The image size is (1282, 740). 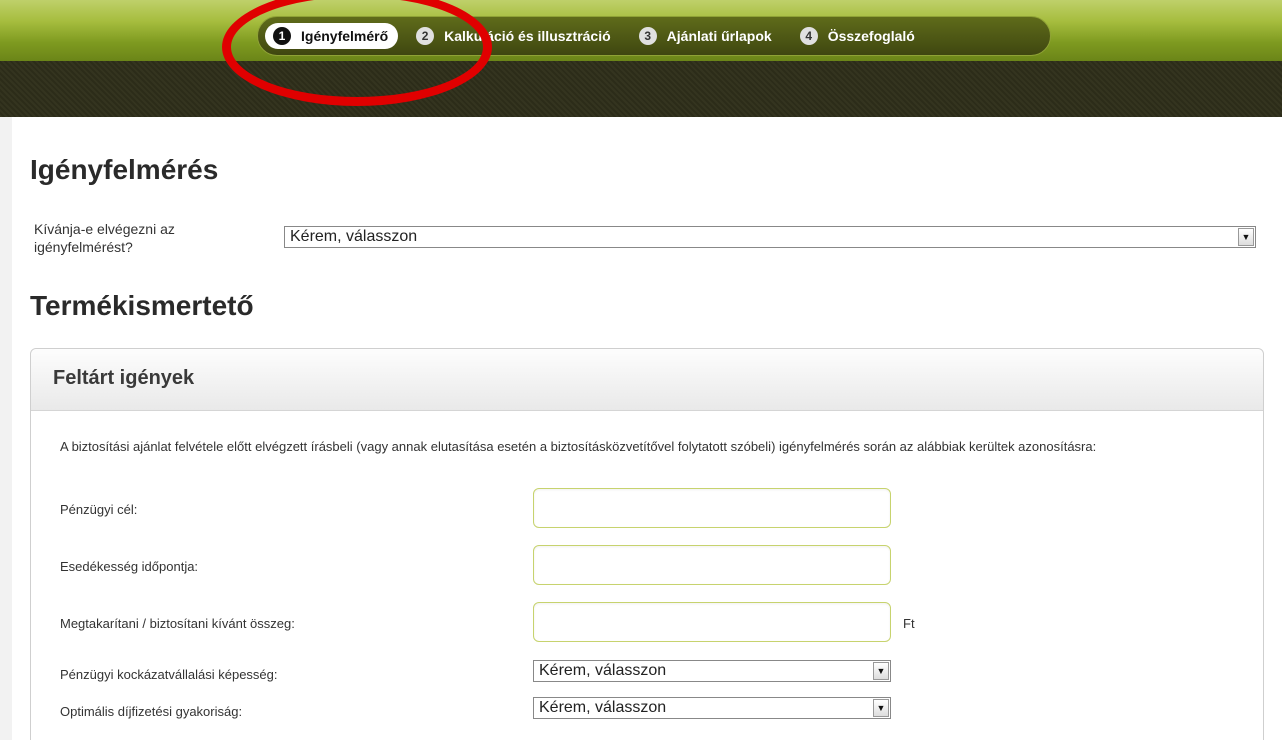 I want to click on frequency-select: Kérem, válasszon ▼, so click(x=712, y=708).